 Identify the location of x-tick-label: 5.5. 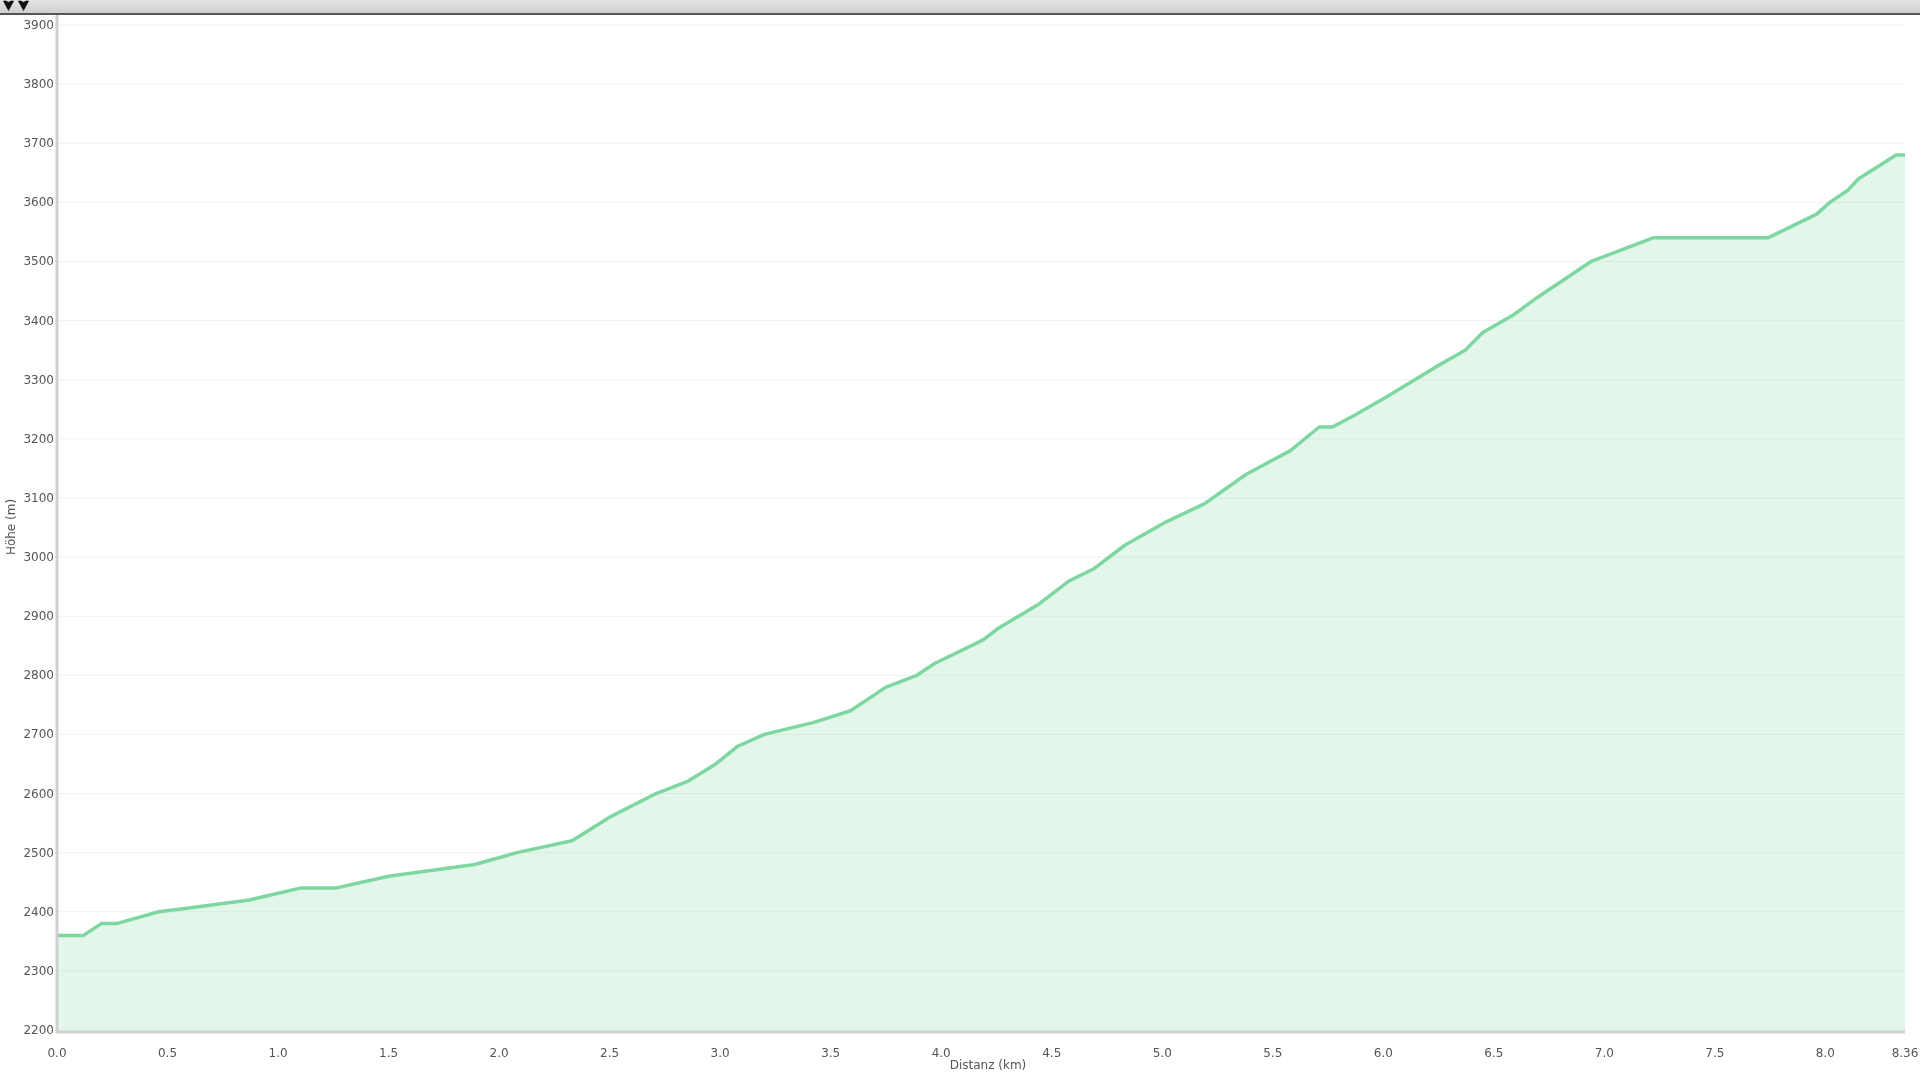
(1273, 1053).